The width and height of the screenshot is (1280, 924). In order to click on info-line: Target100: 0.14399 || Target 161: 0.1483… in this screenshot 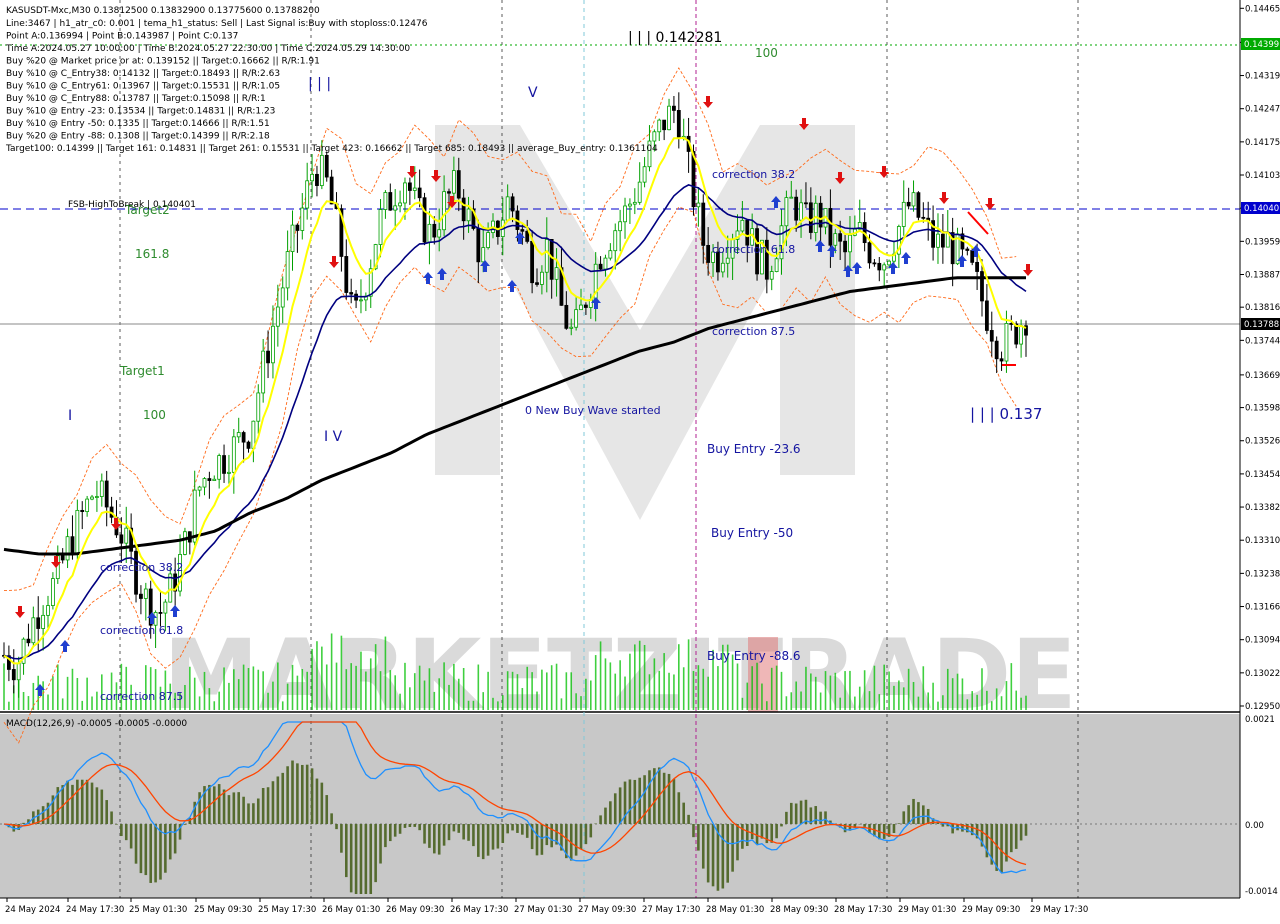, I will do `click(331, 149)`.